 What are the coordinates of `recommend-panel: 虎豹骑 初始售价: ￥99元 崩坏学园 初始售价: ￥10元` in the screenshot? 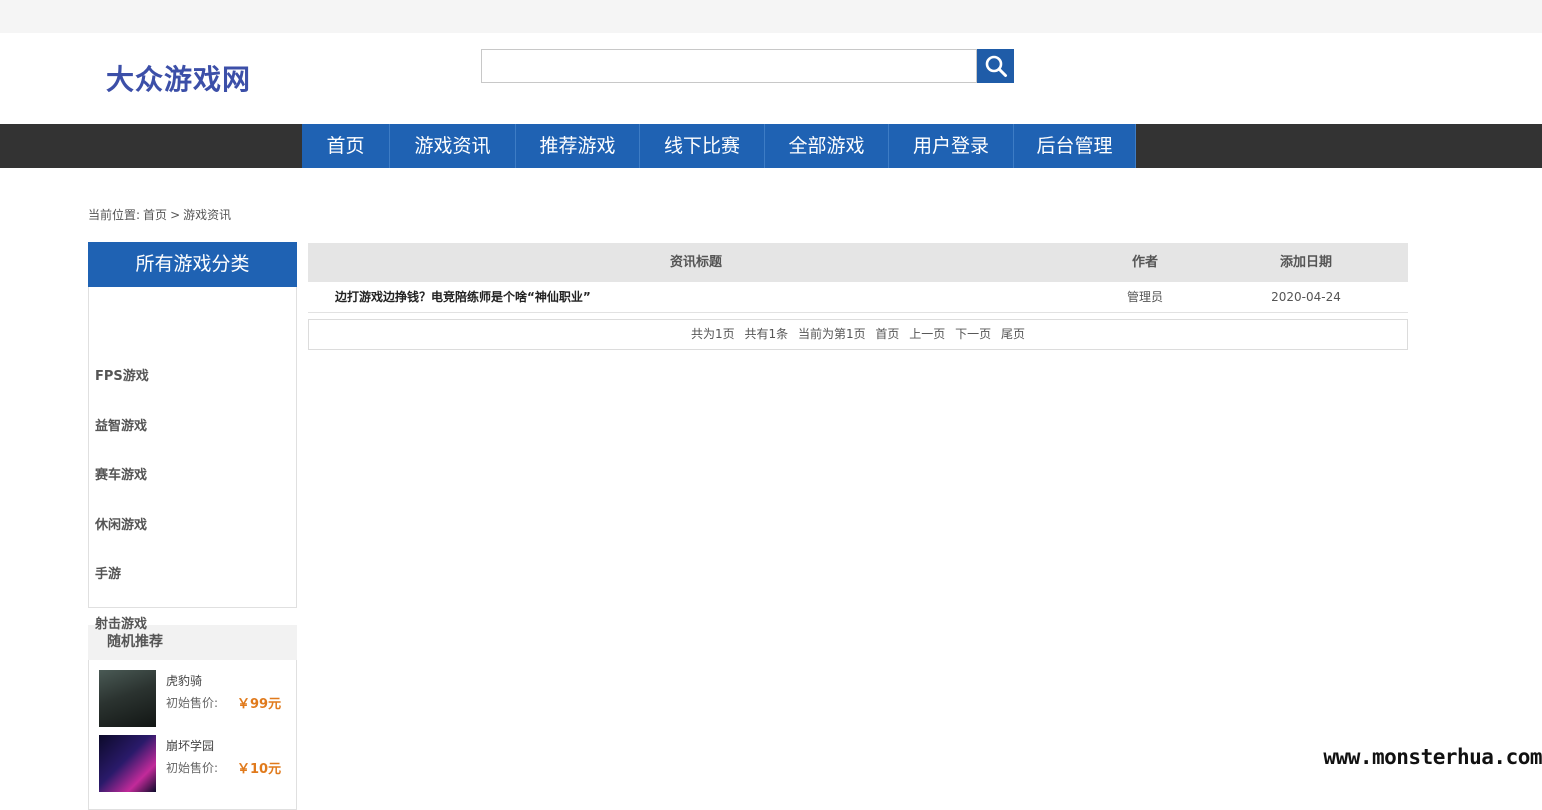 It's located at (192, 735).